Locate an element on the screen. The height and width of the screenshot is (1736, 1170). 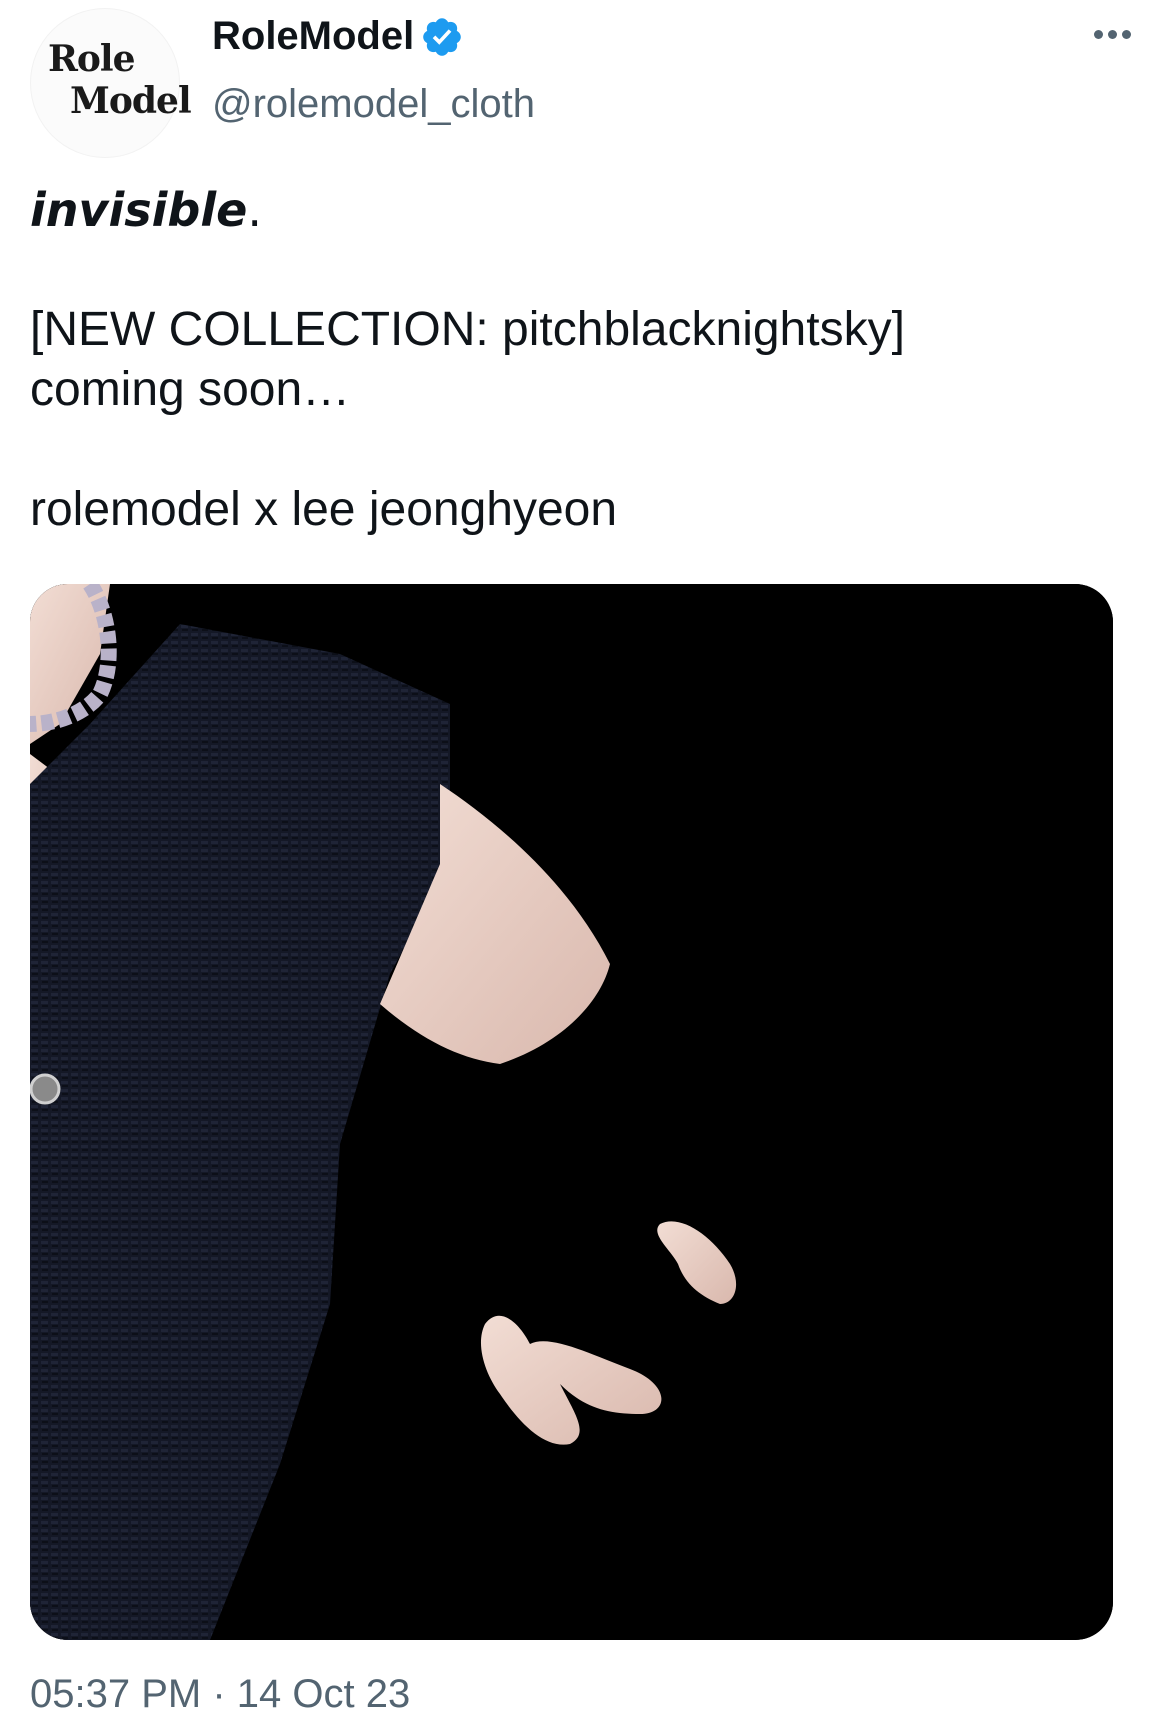
tweet-text-line4: rolemodel x lee jeonghyeon is located at coordinates (324, 509).